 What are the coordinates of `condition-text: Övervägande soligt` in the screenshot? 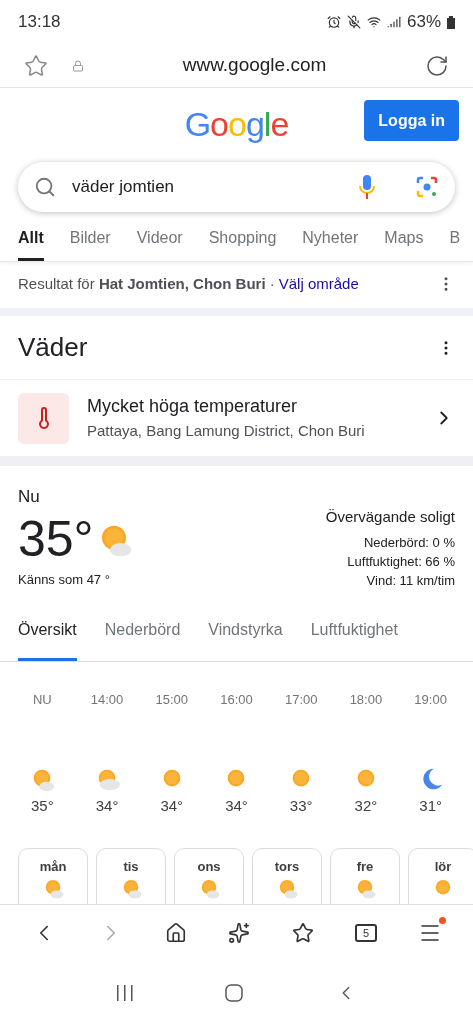 It's located at (390, 517).